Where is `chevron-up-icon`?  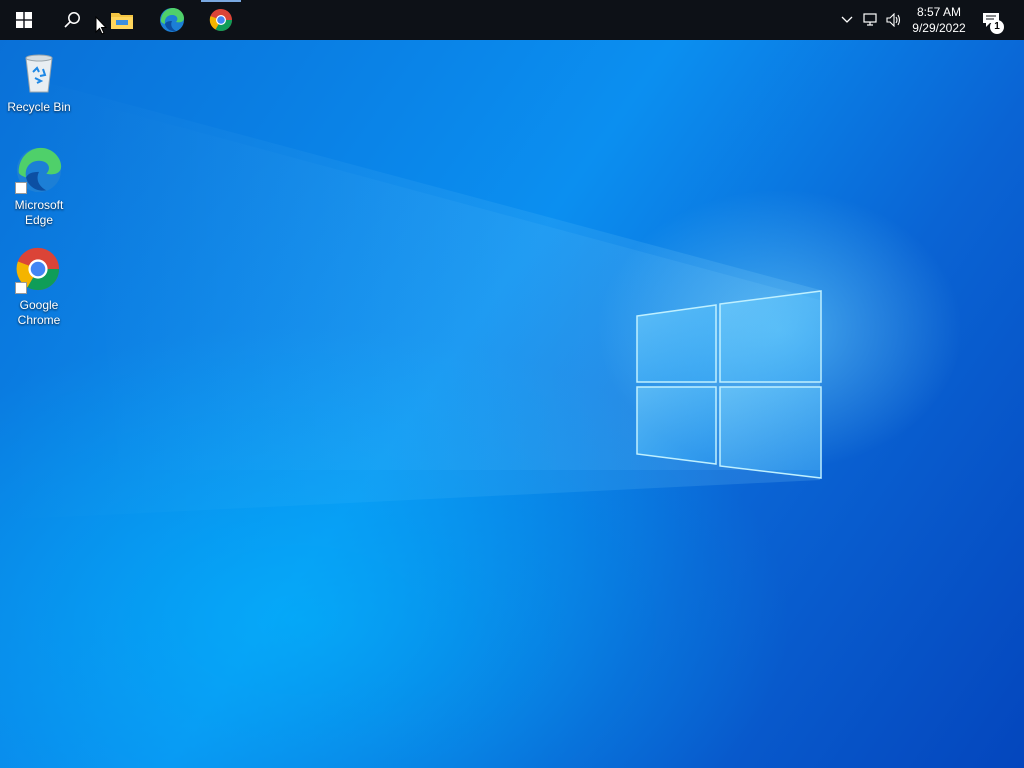 chevron-up-icon is located at coordinates (847, 19).